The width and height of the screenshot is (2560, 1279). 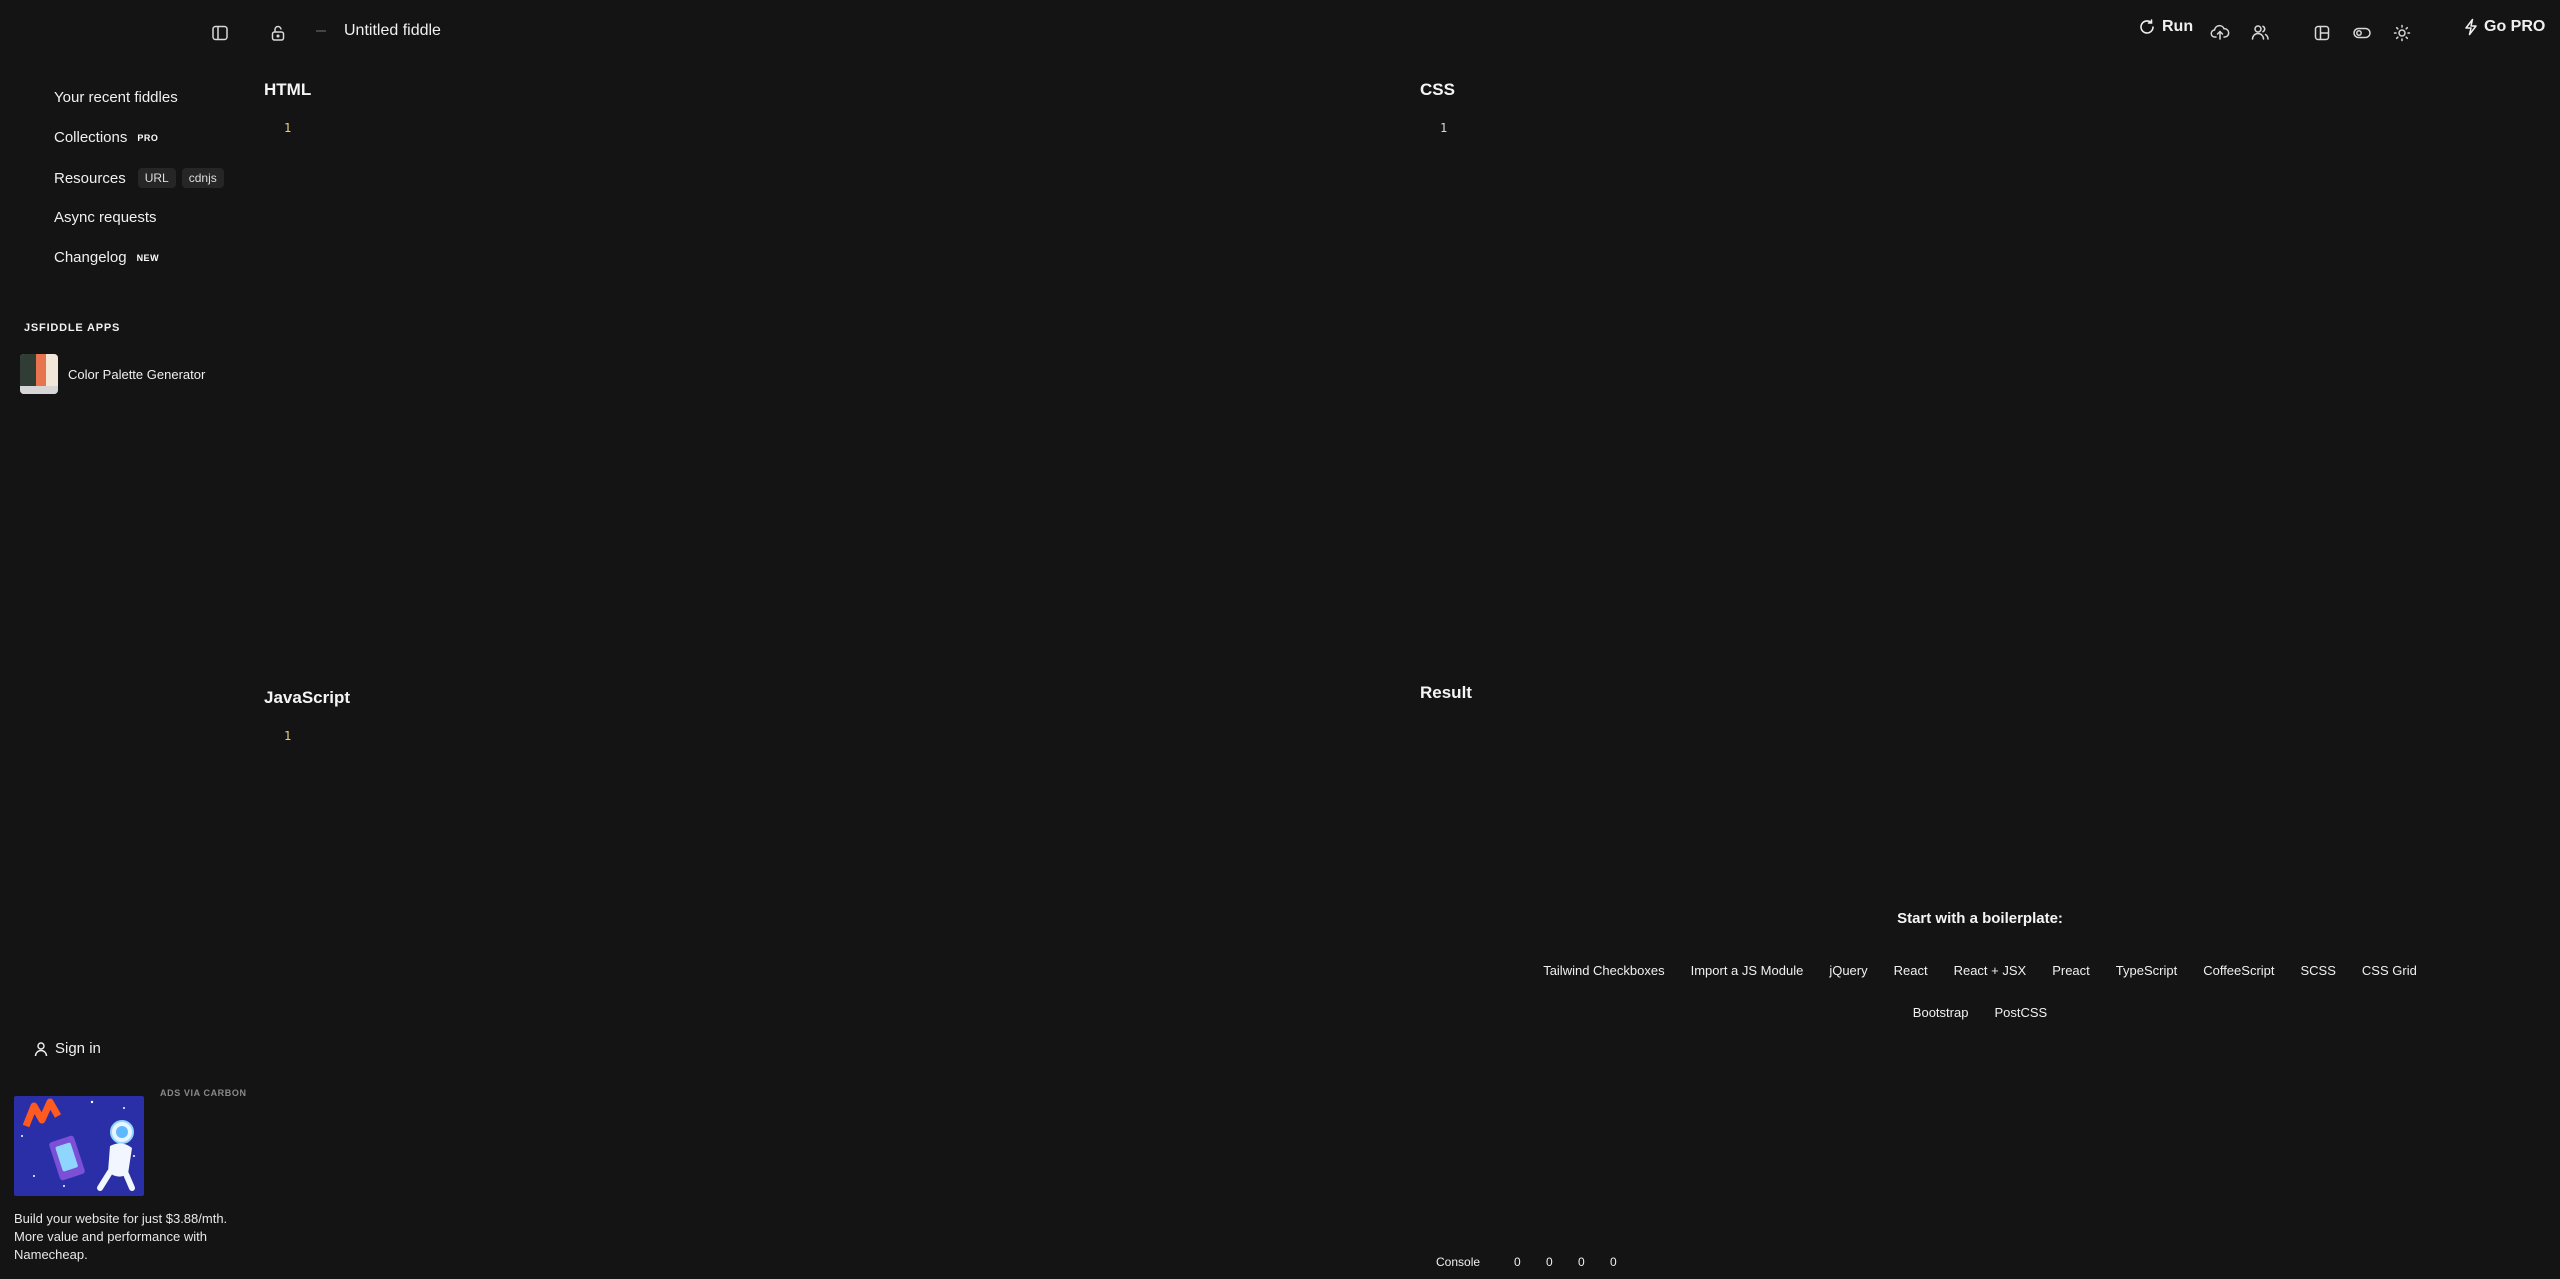 I want to click on user-icon, so click(x=41, y=1049).